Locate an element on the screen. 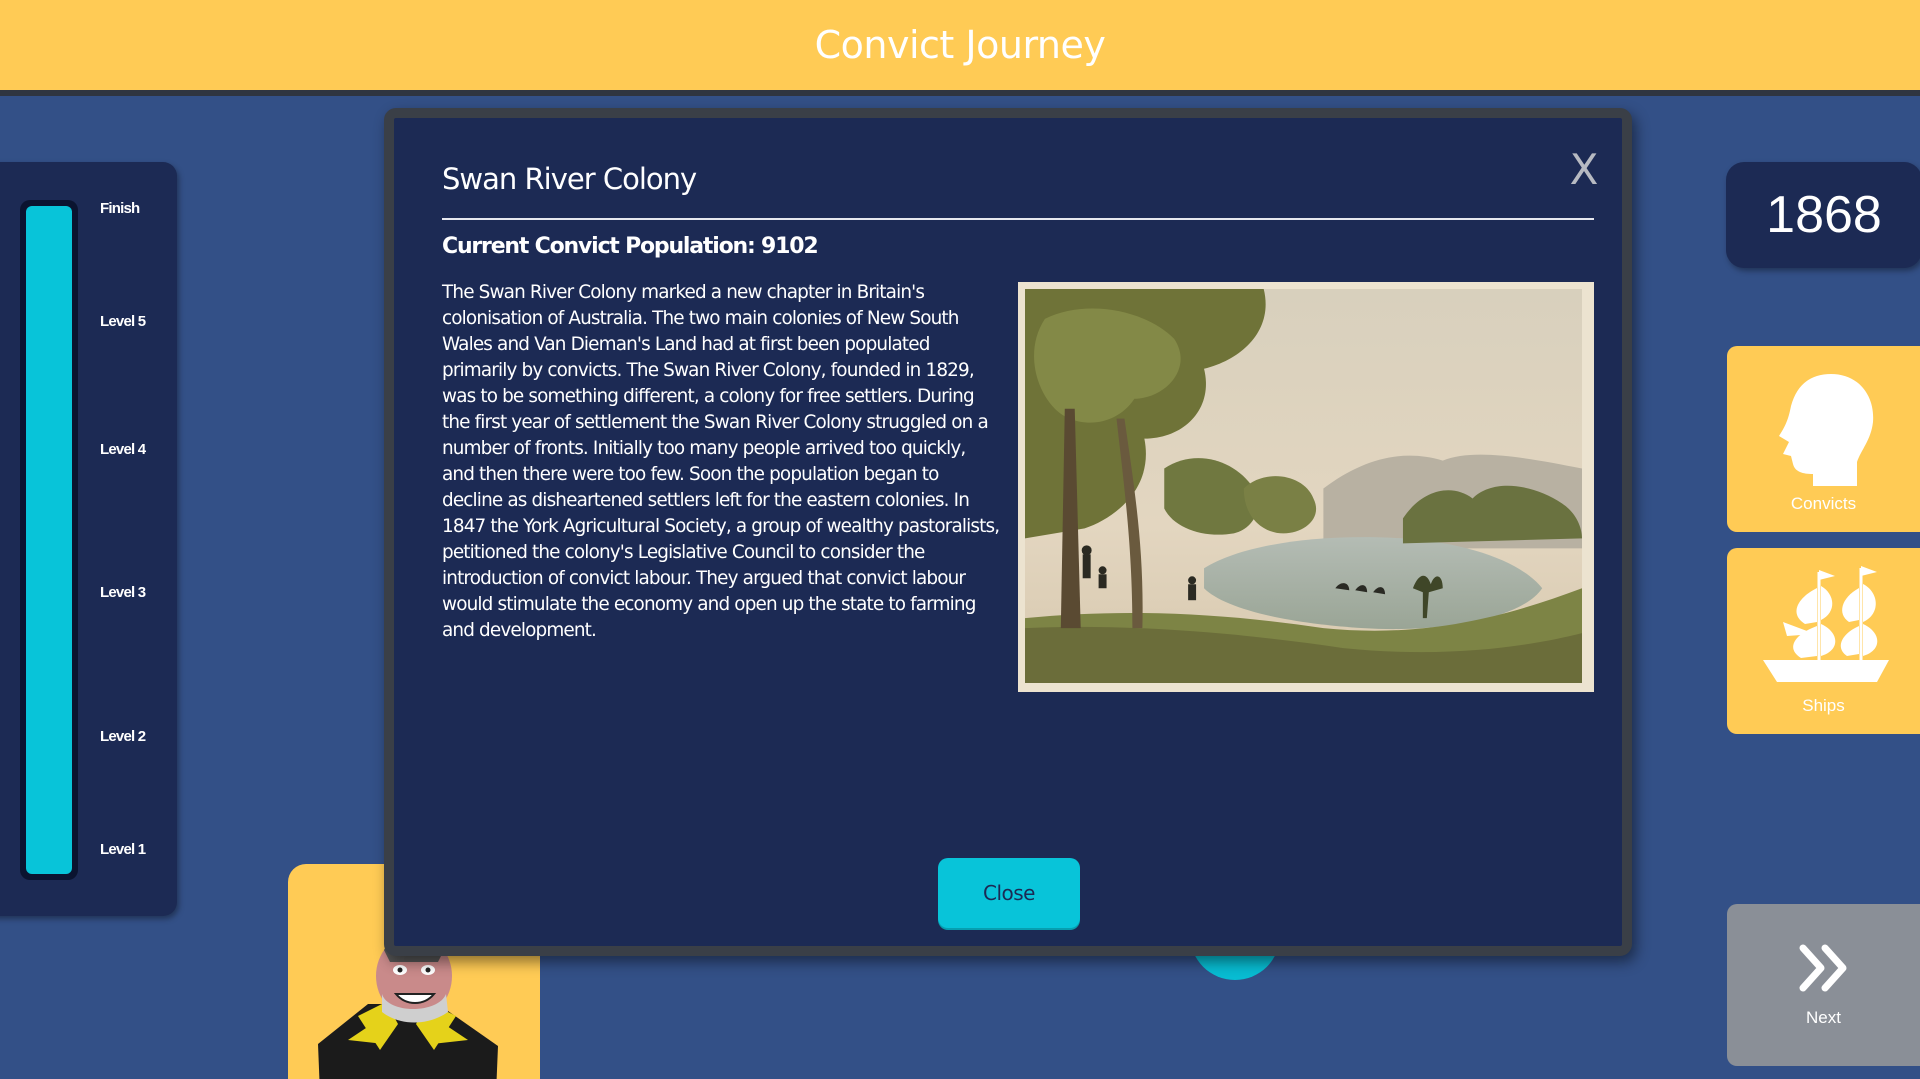  double-chevron-right-icon is located at coordinates (1822, 968).